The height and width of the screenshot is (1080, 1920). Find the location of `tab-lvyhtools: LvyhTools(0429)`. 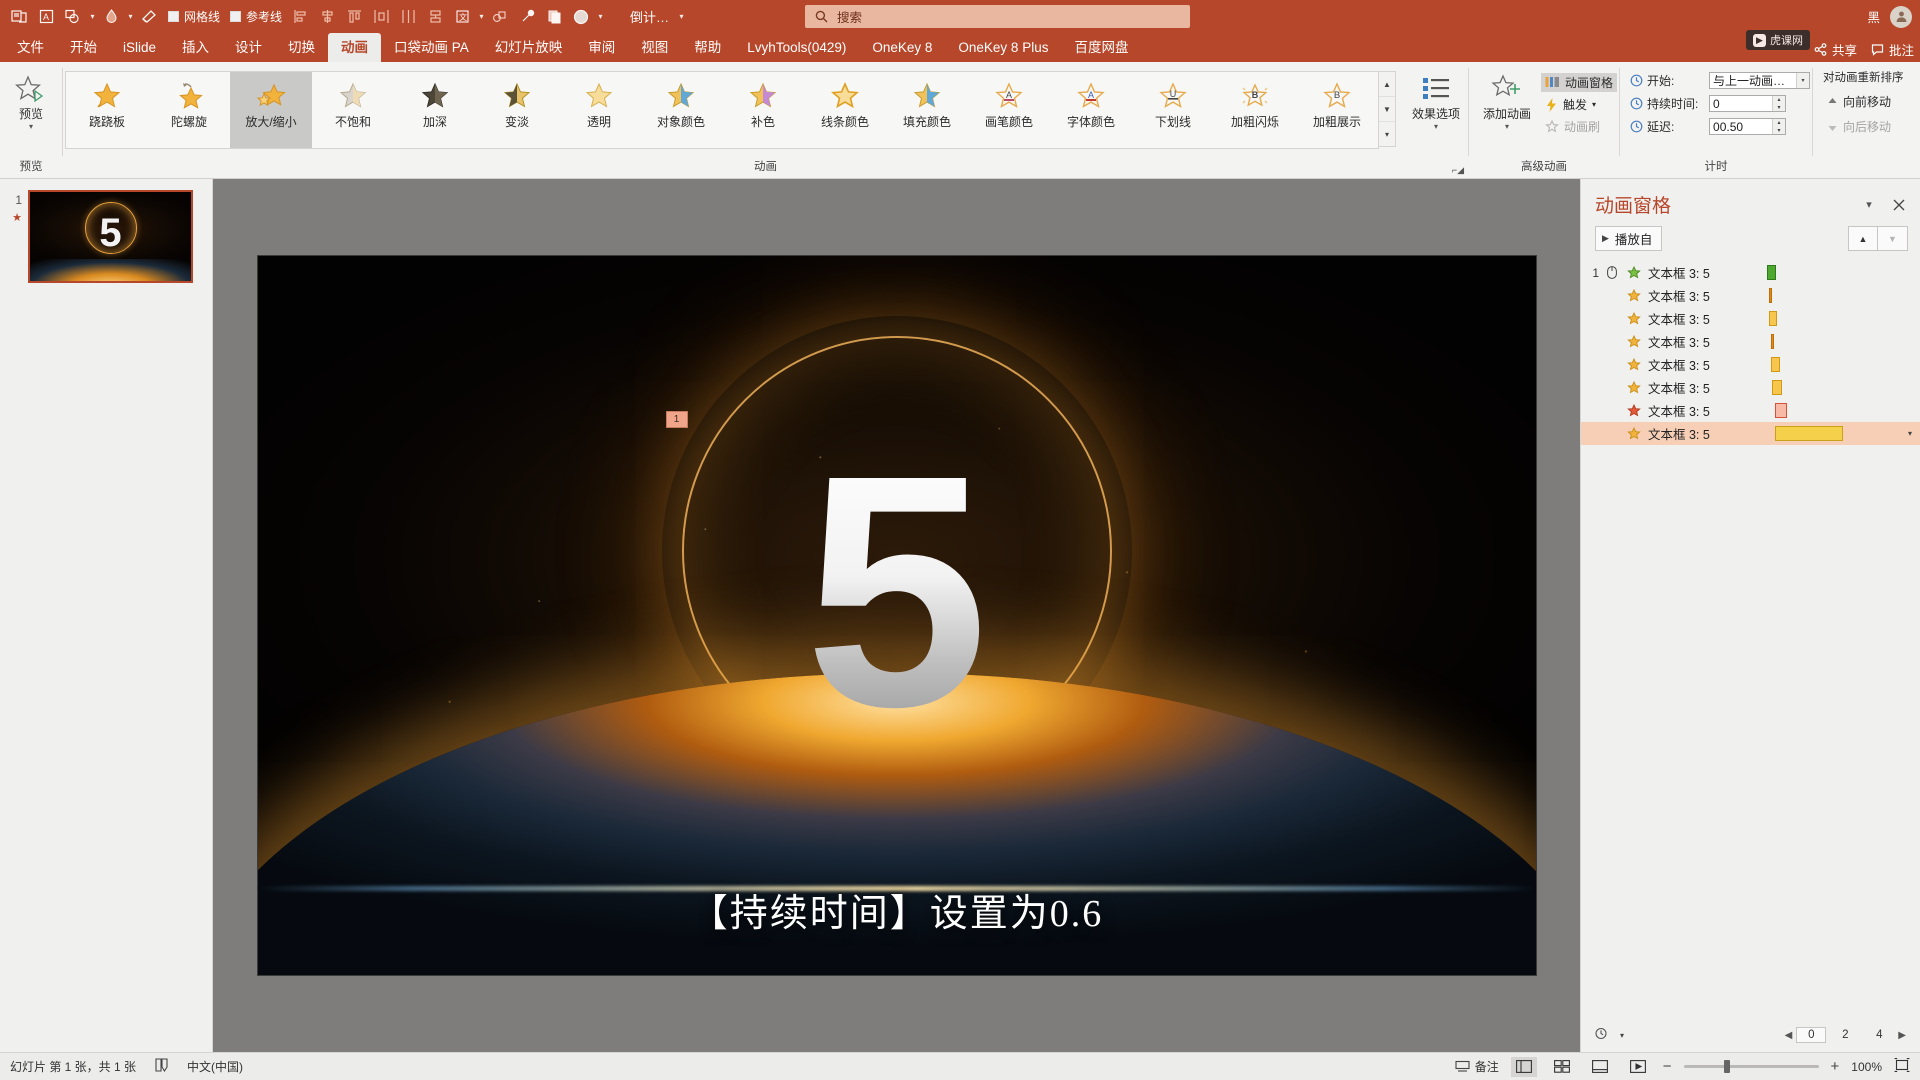

tab-lvyhtools: LvyhTools(0429) is located at coordinates (796, 47).